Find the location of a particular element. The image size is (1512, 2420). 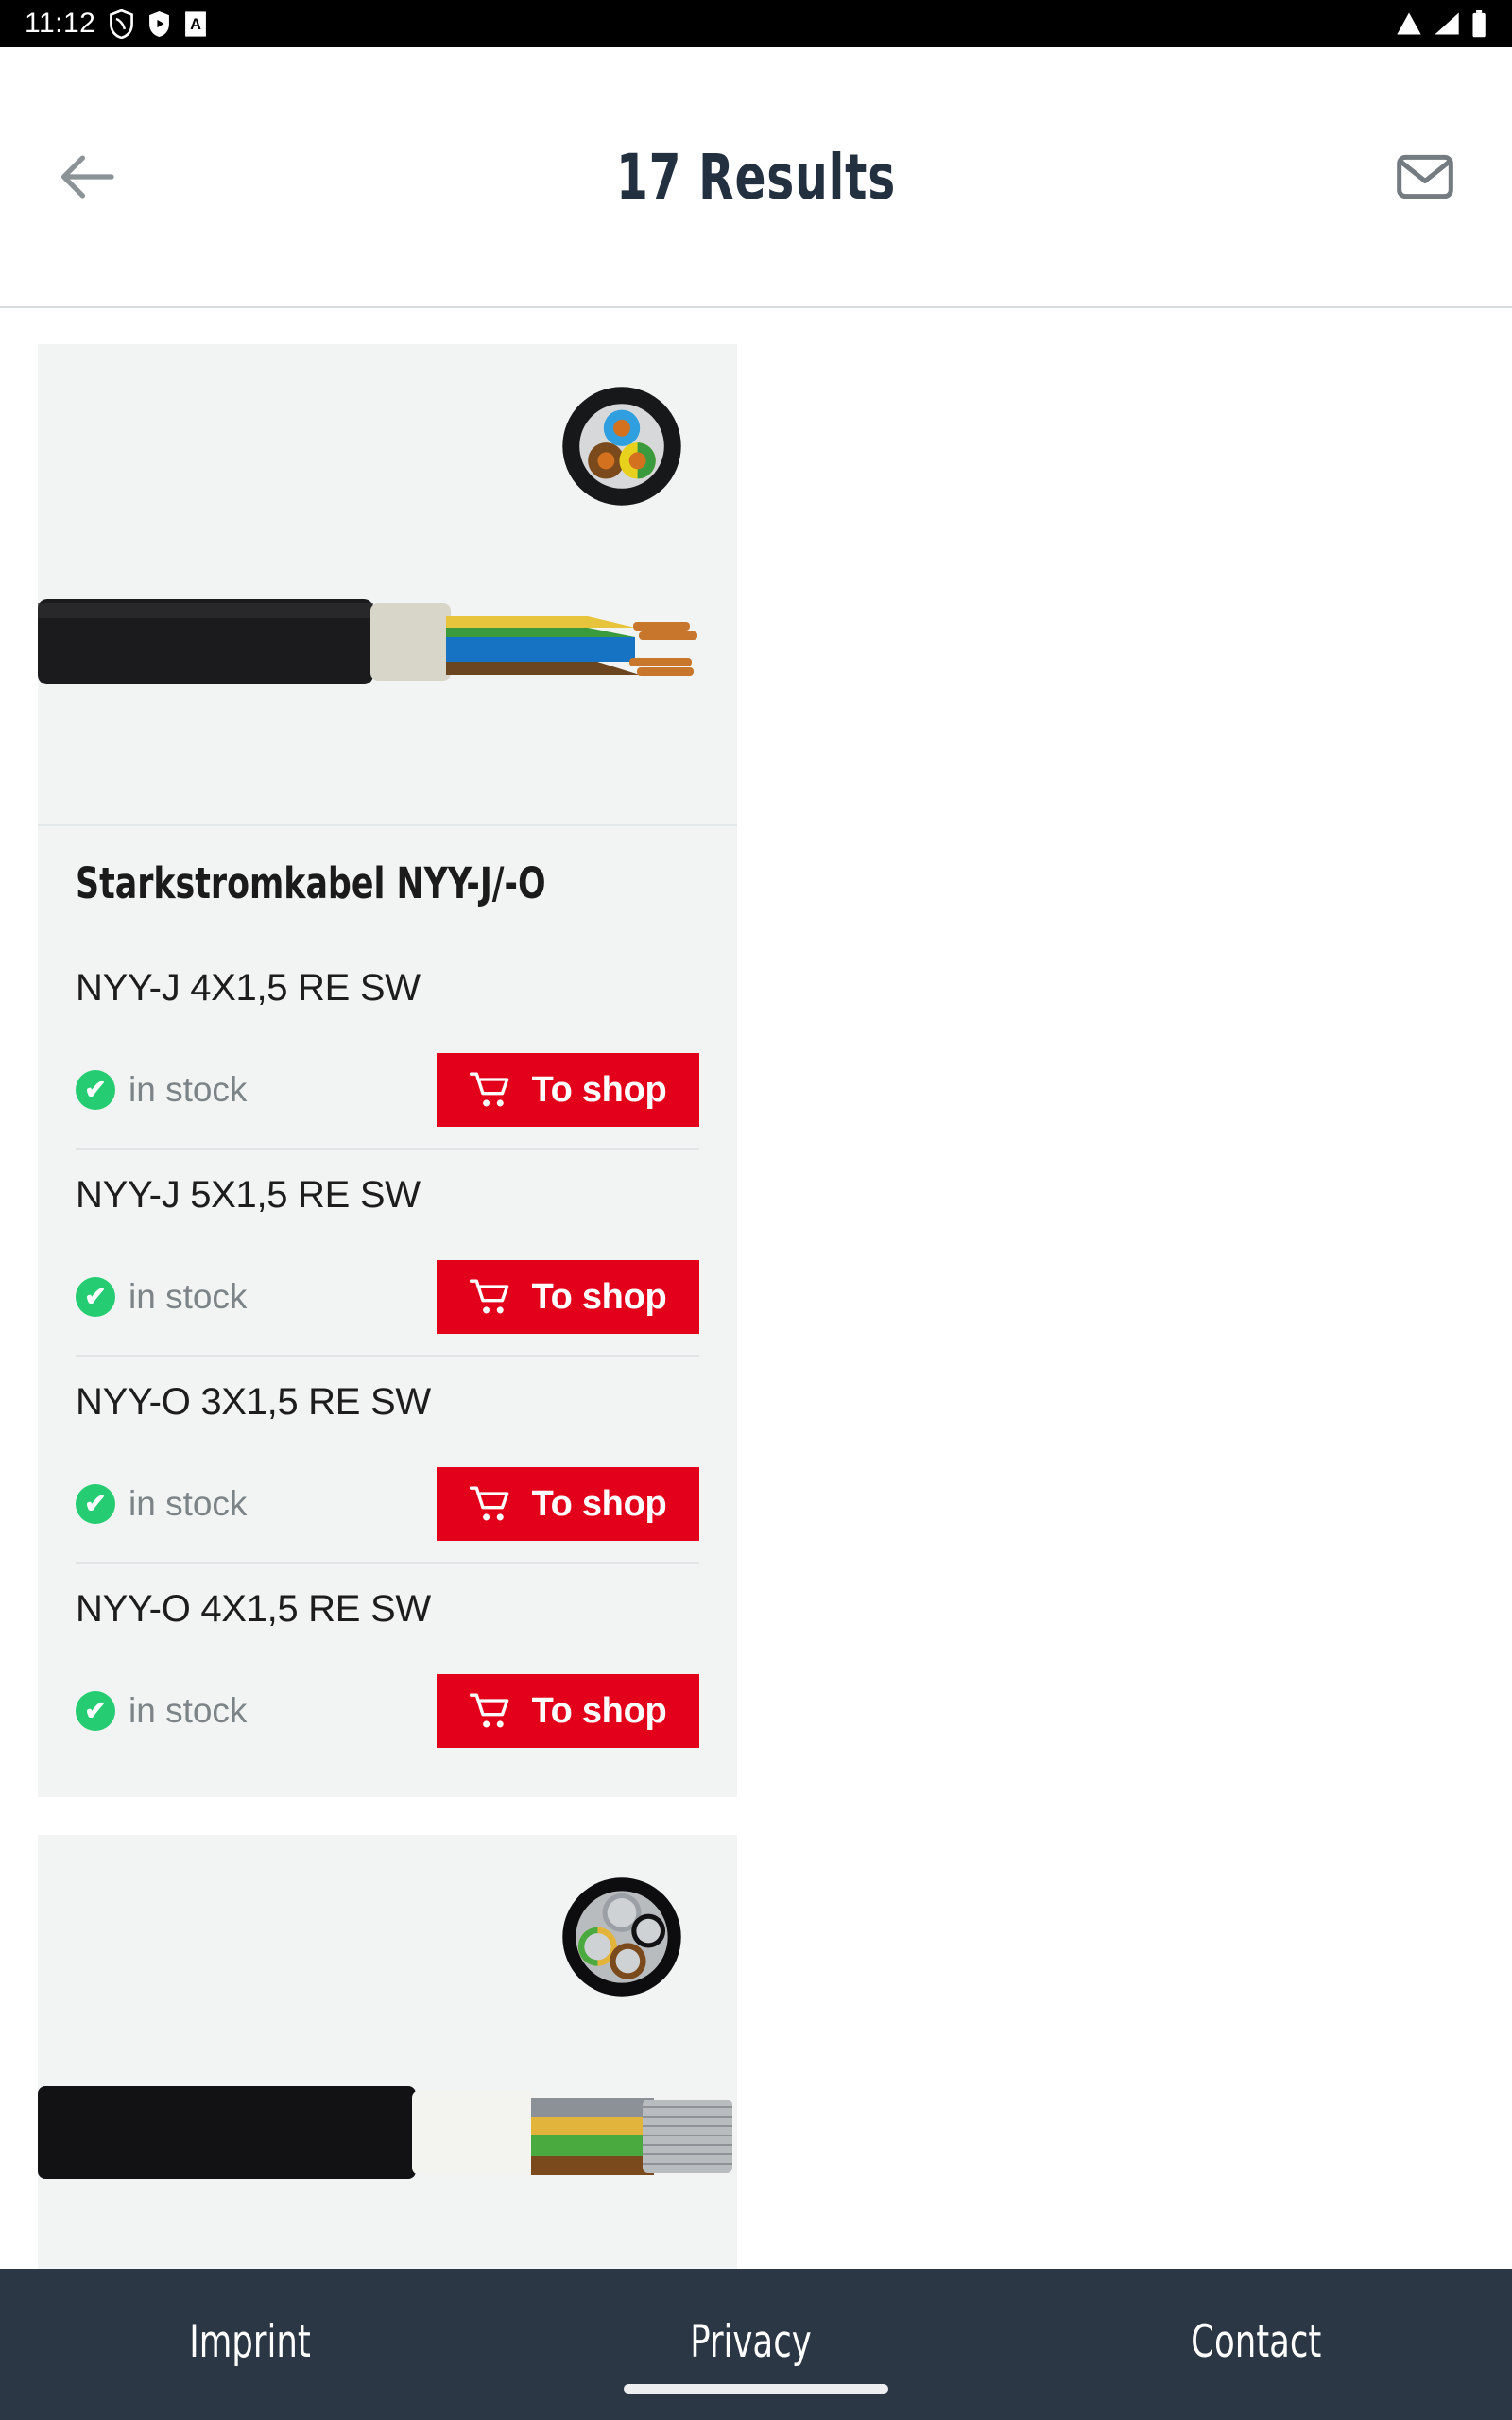

nav-item-contact: Contact is located at coordinates (1256, 2345).